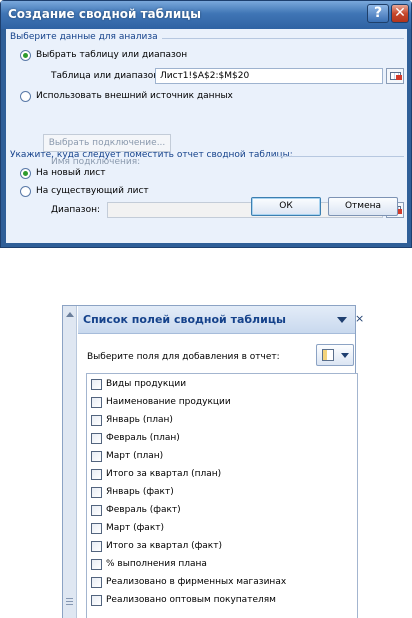  I want to click on range-collapse-button, so click(395, 76).